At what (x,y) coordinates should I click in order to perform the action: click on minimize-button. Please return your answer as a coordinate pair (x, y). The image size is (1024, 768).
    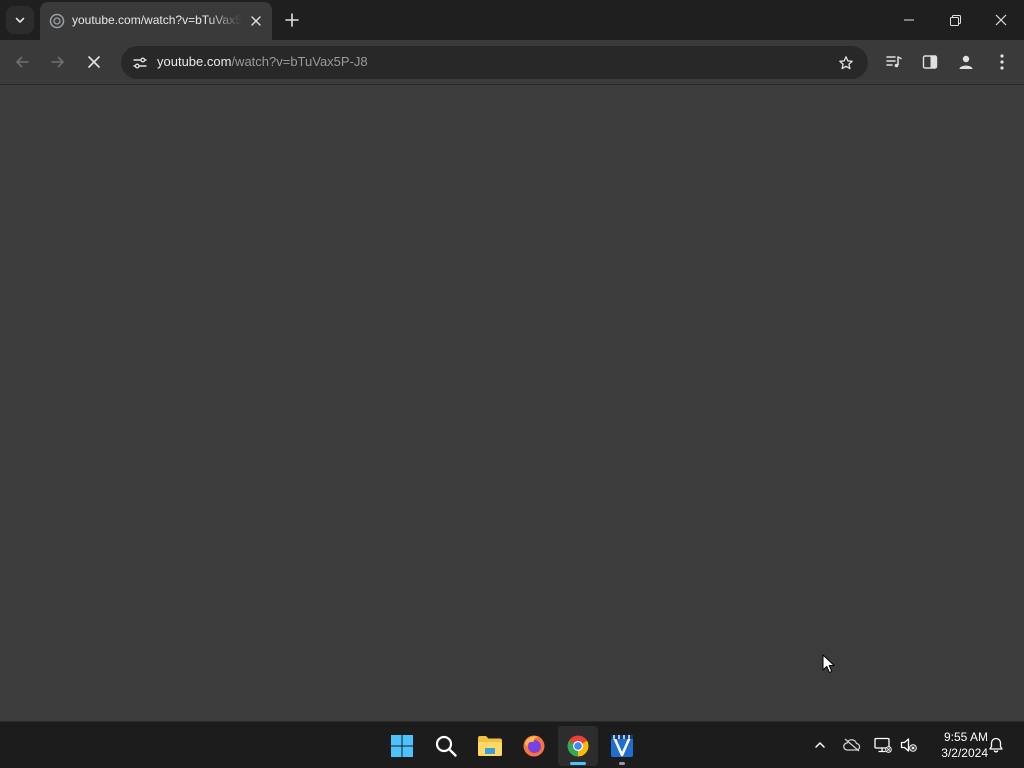
    Looking at the image, I should click on (909, 20).